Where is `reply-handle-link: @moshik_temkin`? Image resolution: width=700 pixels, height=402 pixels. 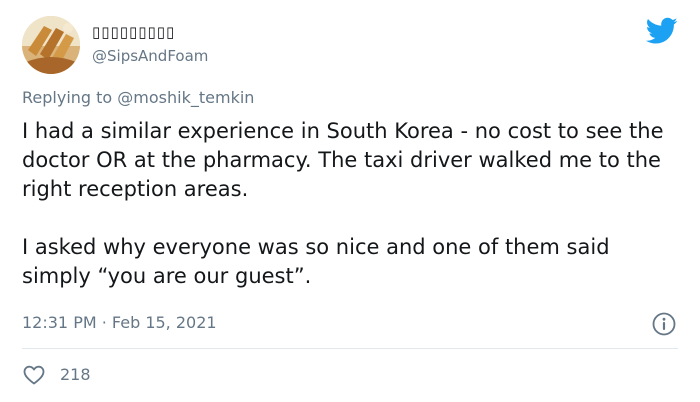
reply-handle-link: @moshik_temkin is located at coordinates (185, 97).